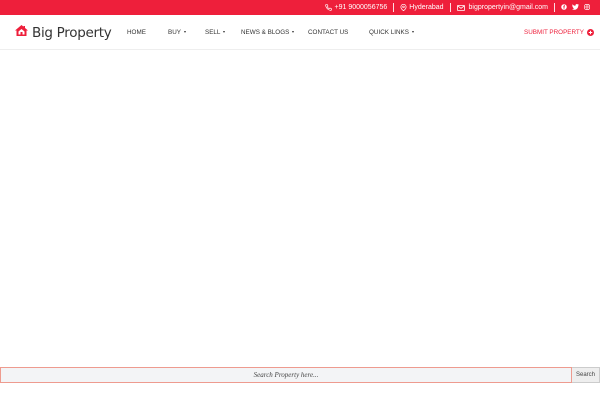 The height and width of the screenshot is (400, 600). I want to click on email-contact: bigpropertyin@gmail.com, so click(502, 7).